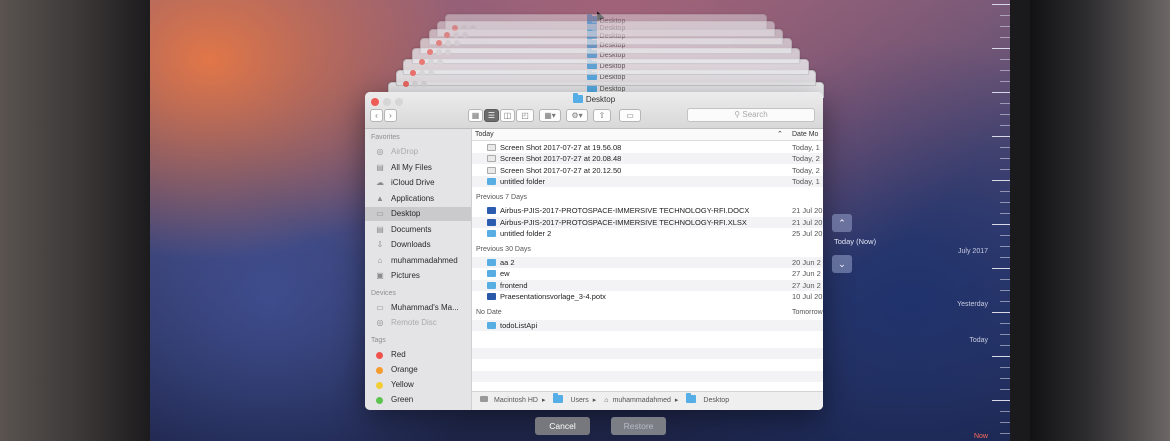  I want to click on path-segment: ⌂ muhammadahmed, so click(635, 400).